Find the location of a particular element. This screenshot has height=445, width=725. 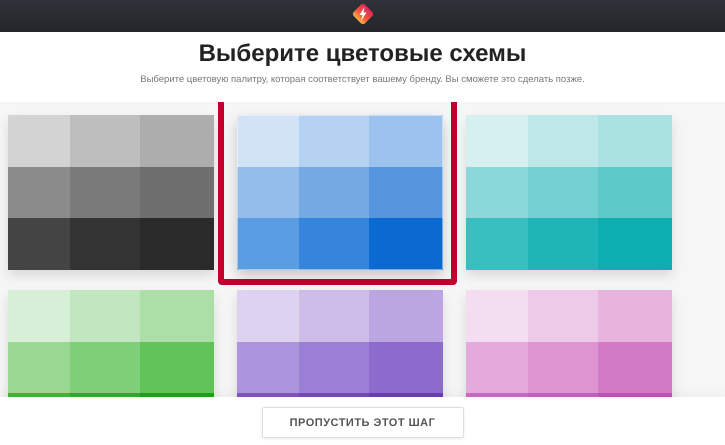

palette-card is located at coordinates (111, 192).